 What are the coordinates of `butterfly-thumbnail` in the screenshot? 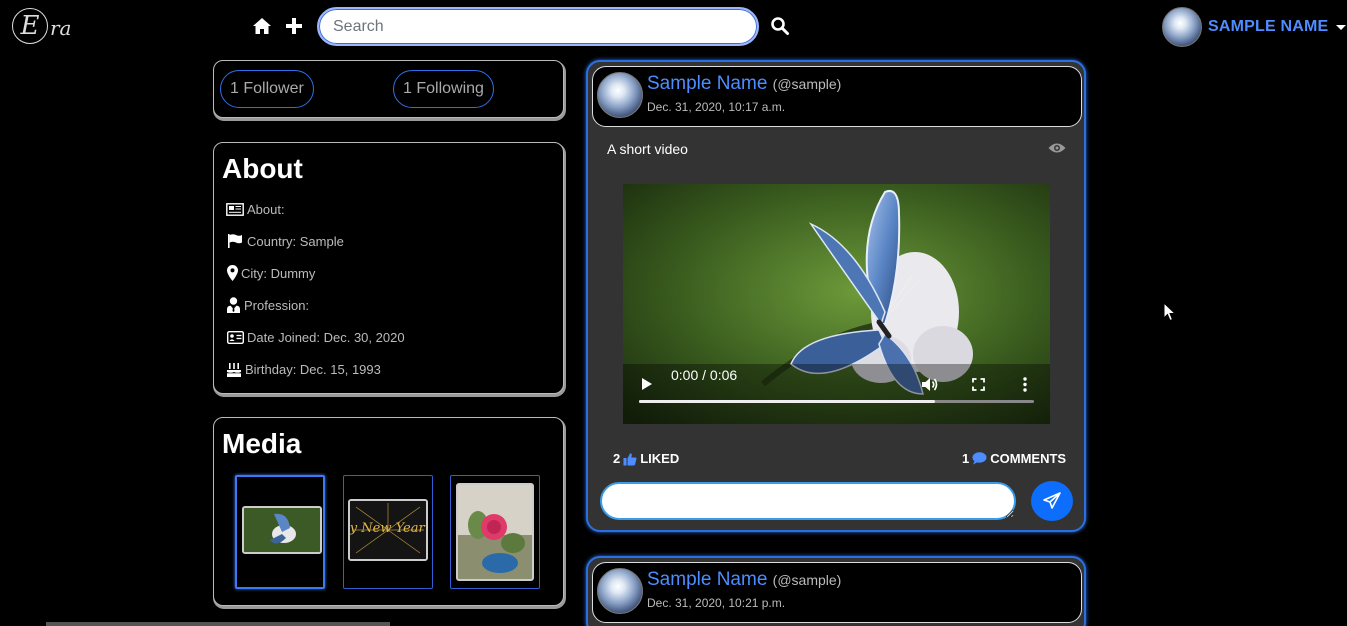 It's located at (282, 530).